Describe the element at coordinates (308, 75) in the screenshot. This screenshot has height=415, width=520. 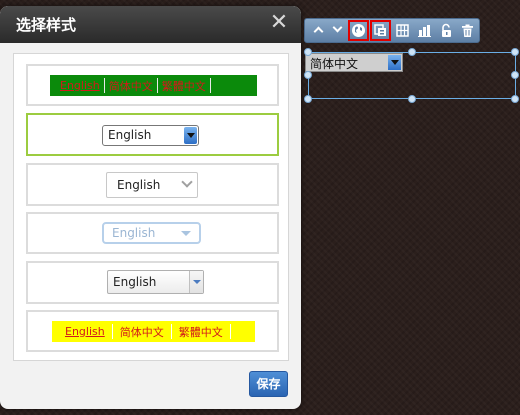
I see `resize-handle-w` at that location.